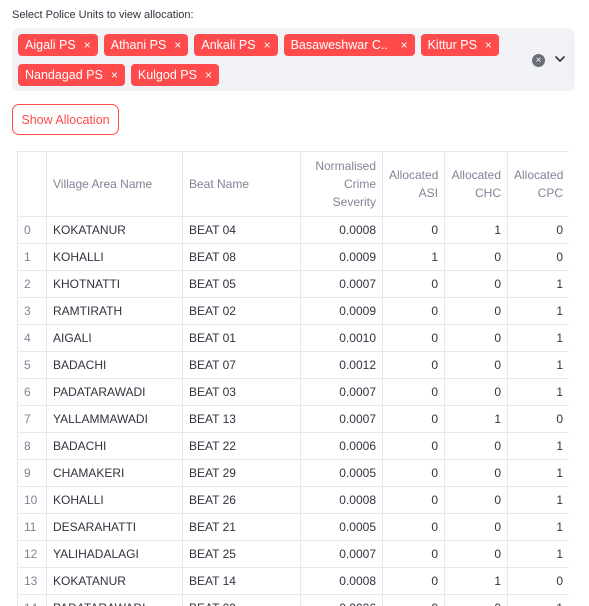 The width and height of the screenshot is (589, 606). I want to click on table-row: 3 RAMTIRATH BEAT 02 0.0009 0 0 1, so click(293, 311).